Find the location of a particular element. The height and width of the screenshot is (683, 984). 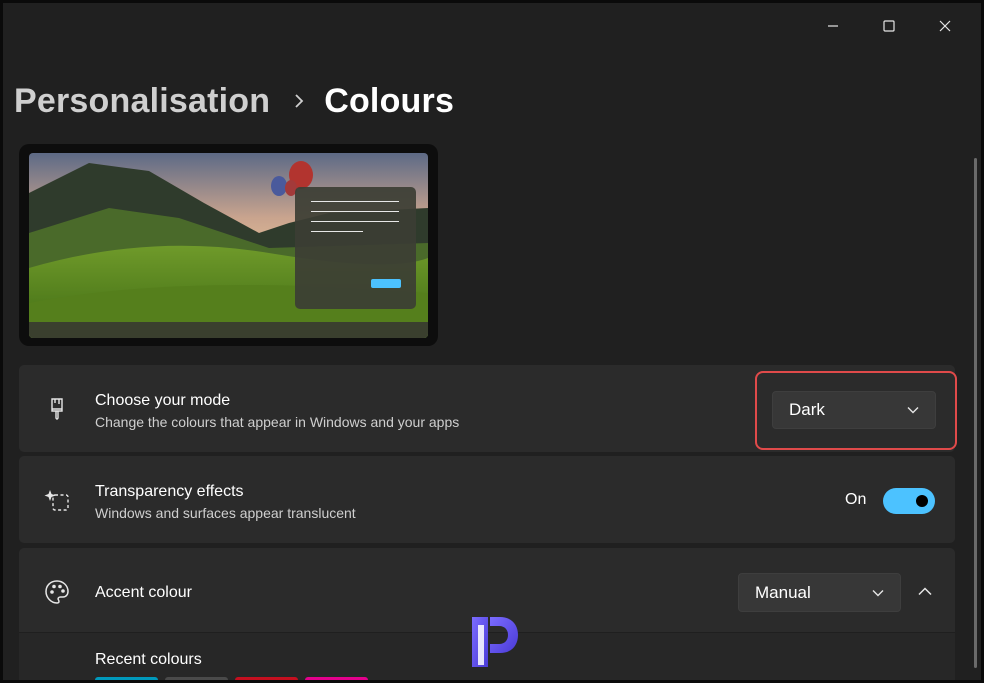

collapse-accent-button is located at coordinates (925, 591).